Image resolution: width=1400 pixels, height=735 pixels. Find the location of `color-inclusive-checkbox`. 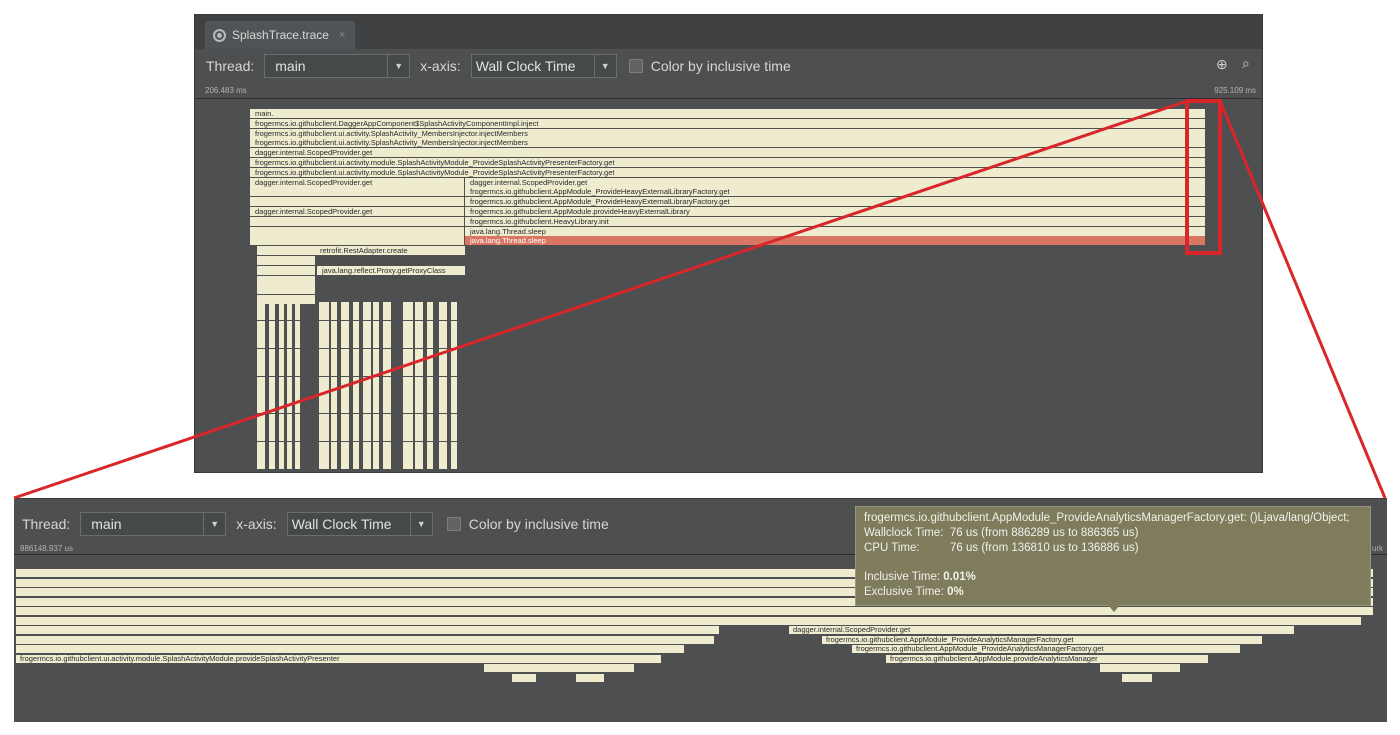

color-inclusive-checkbox is located at coordinates (453, 524).